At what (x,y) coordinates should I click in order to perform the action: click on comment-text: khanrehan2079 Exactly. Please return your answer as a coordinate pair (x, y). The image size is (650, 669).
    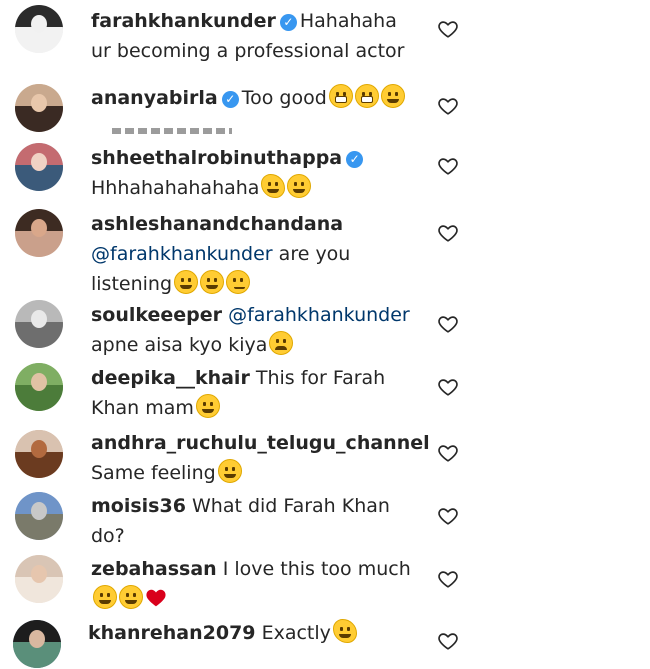
    Looking at the image, I should click on (253, 633).